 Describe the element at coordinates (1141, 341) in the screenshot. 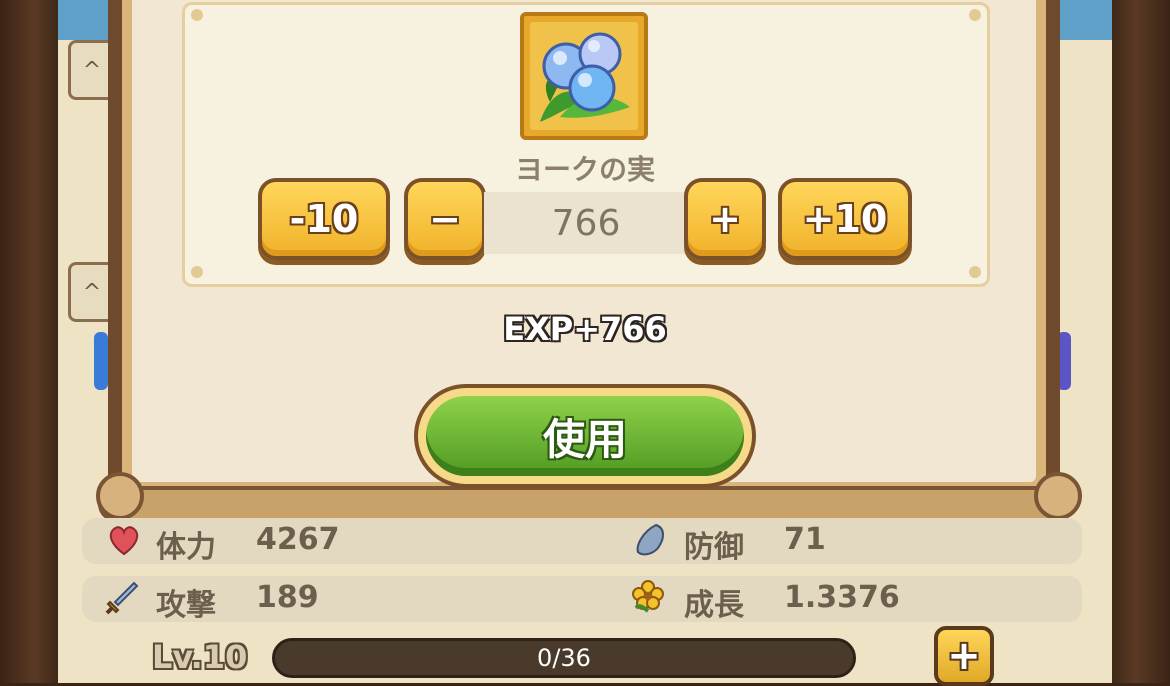

I see `wood-frame-right` at that location.